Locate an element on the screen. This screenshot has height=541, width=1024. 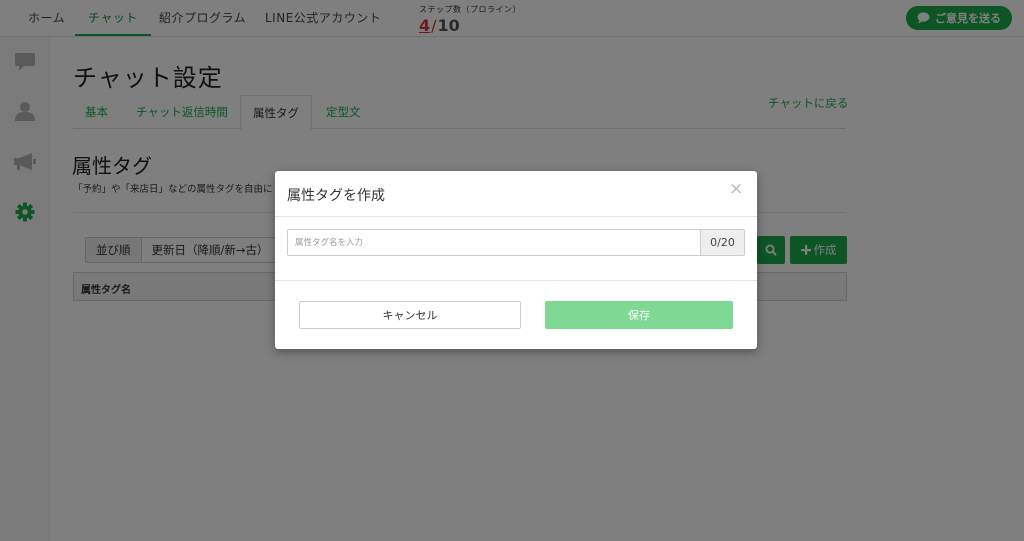
close-icon: × is located at coordinates (736, 189).